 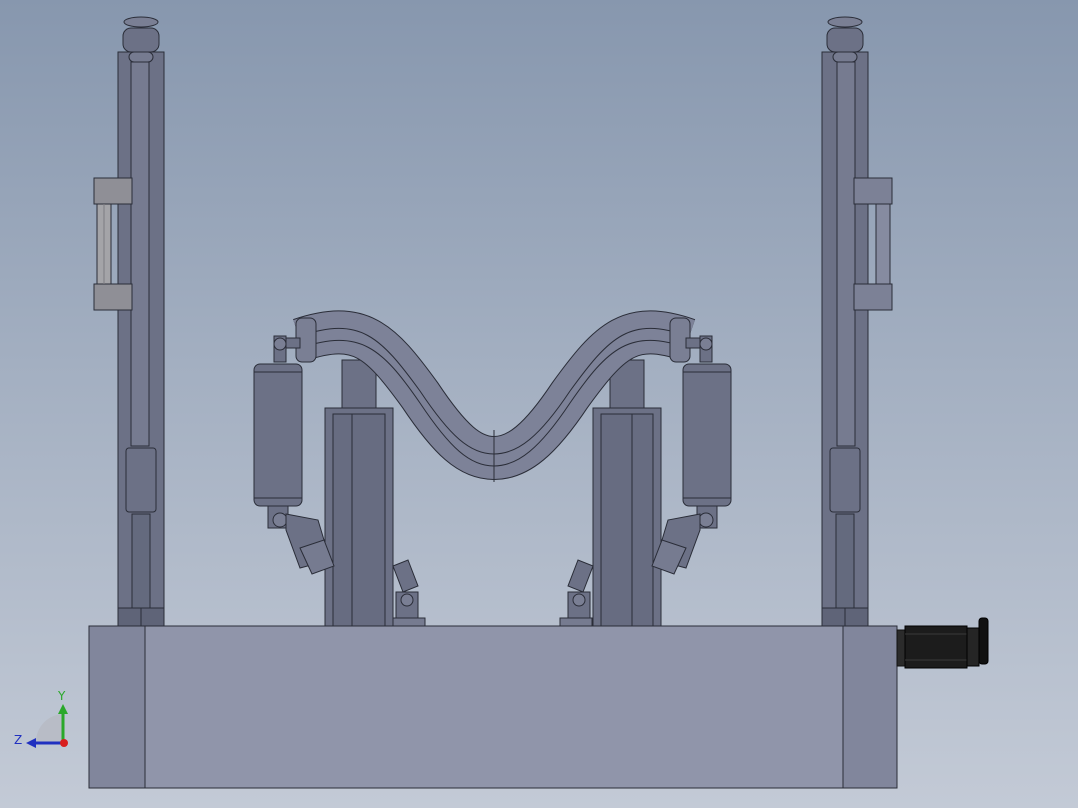 What do you see at coordinates (409, 593) in the screenshot?
I see `left-pivot-bracket` at bounding box center [409, 593].